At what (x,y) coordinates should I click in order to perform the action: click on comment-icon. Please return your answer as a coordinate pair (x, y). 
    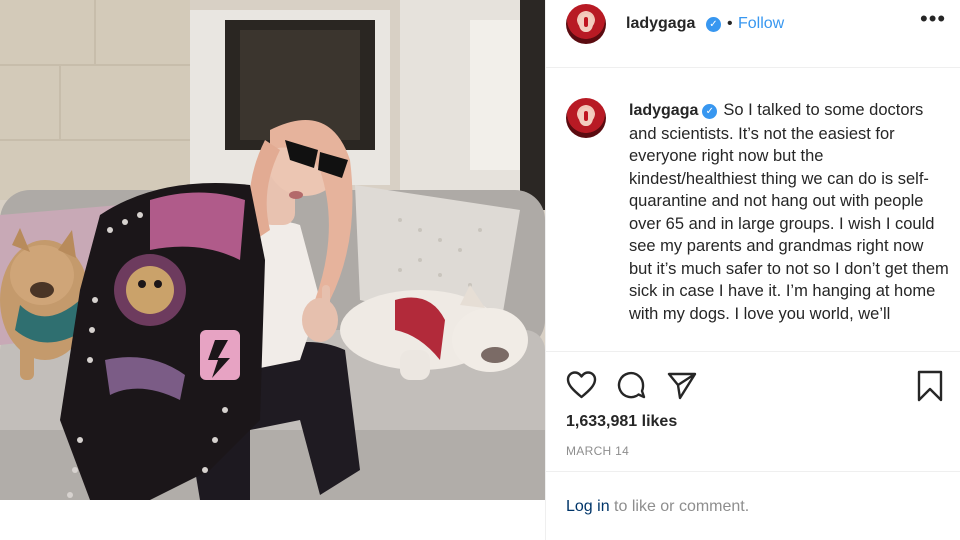
    Looking at the image, I should click on (631, 387).